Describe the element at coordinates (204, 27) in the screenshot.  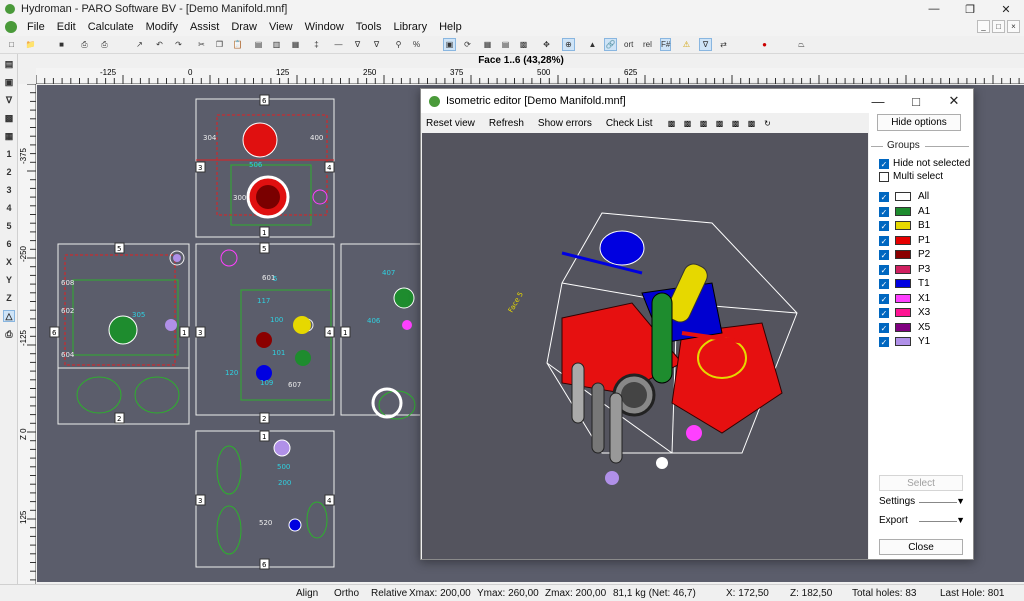
I see `menu-assist: Assist` at that location.